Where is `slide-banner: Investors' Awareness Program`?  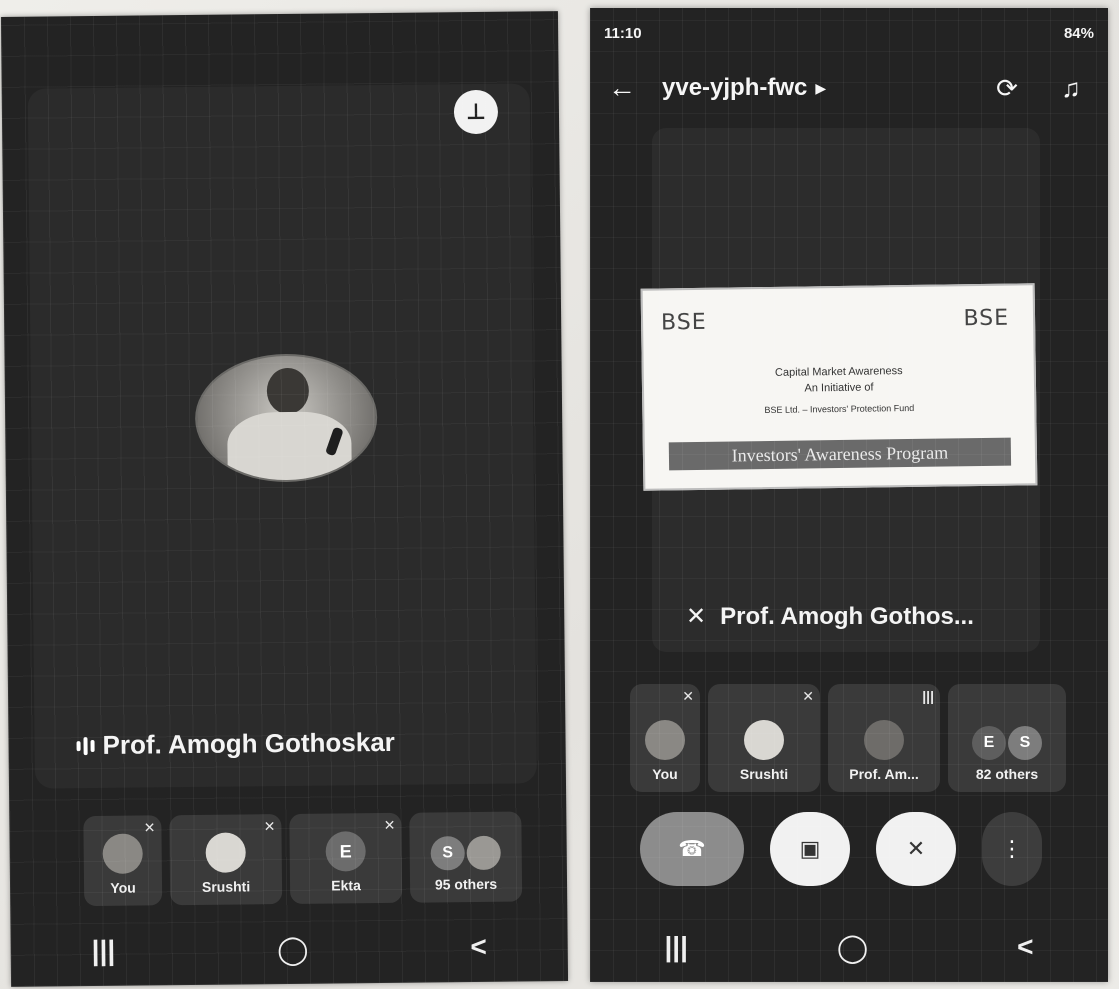 slide-banner: Investors' Awareness Program is located at coordinates (840, 454).